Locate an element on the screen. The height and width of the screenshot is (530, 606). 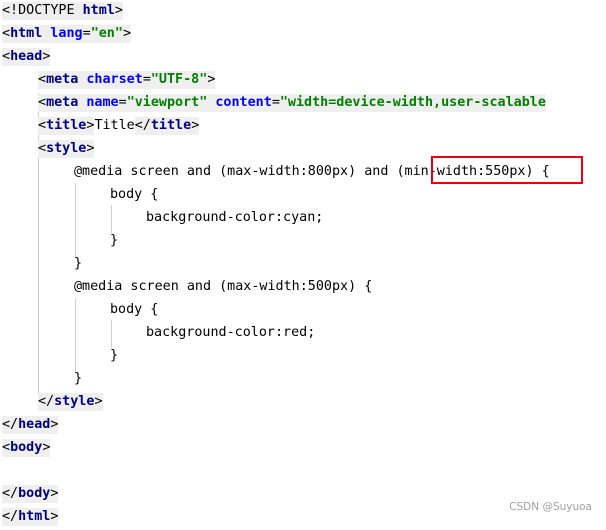
code-line: <style> is located at coordinates (66, 150).